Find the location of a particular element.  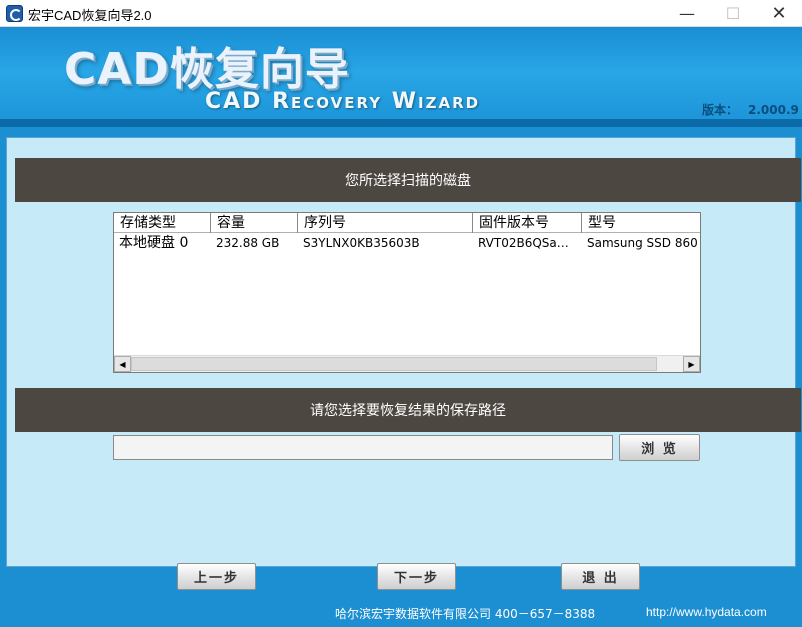

scroll-right-icon: ▶ is located at coordinates (691, 364).